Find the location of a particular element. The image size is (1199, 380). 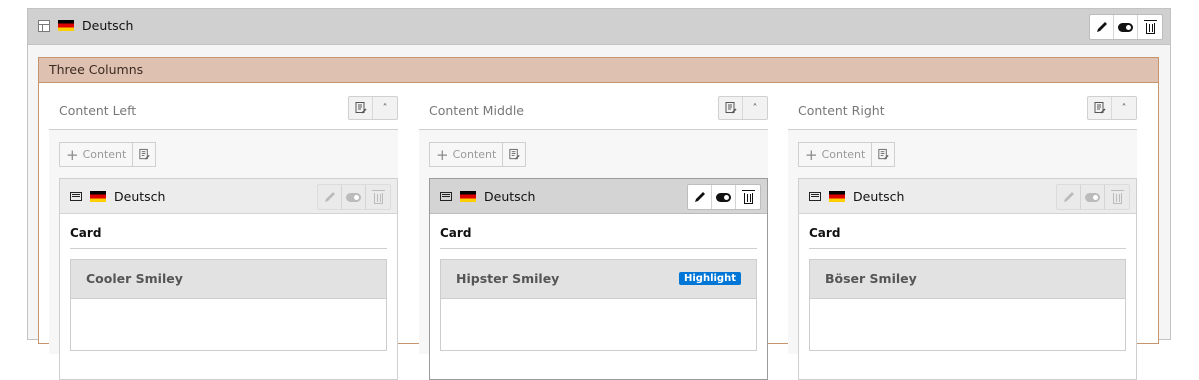

column-title: Content Right is located at coordinates (841, 110).